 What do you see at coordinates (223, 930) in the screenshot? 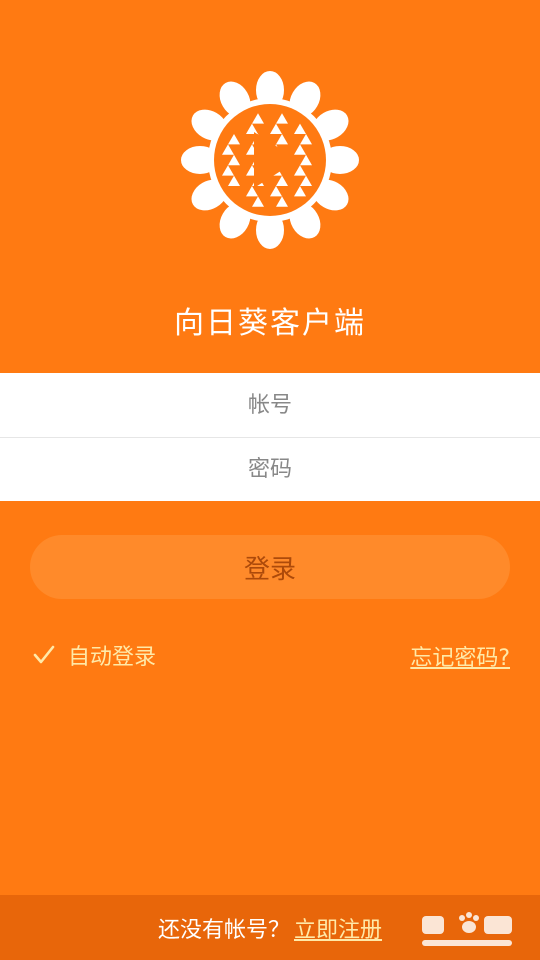
I see `footer-prompt: 还没有帐号？` at bounding box center [223, 930].